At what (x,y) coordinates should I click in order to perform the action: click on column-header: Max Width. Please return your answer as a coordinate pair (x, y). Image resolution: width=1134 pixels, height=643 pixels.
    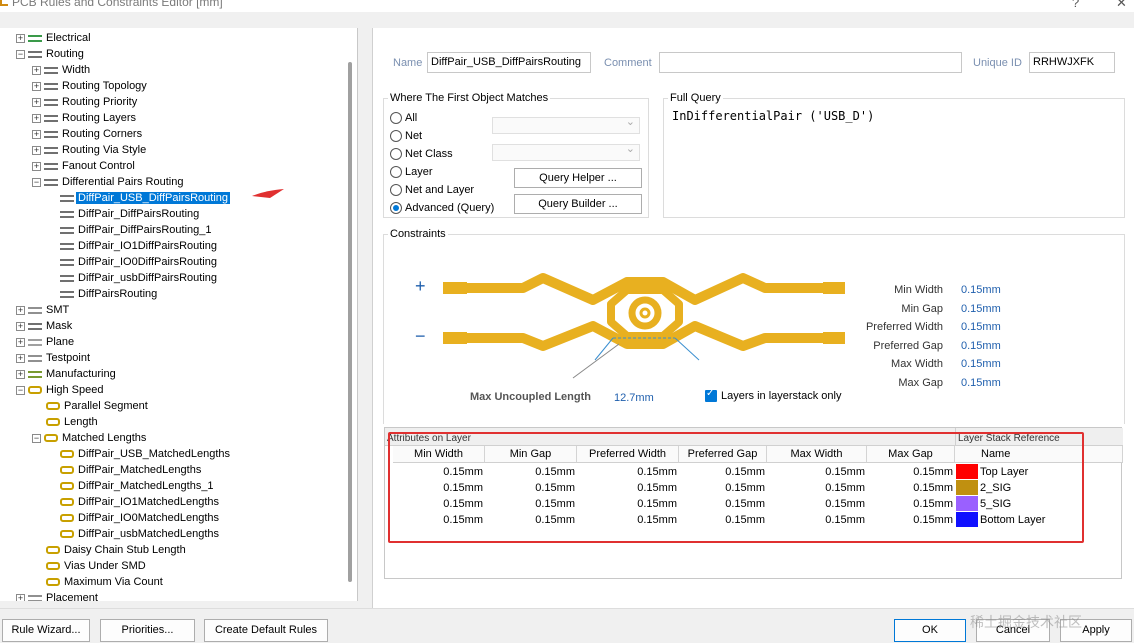
    Looking at the image, I should click on (817, 454).